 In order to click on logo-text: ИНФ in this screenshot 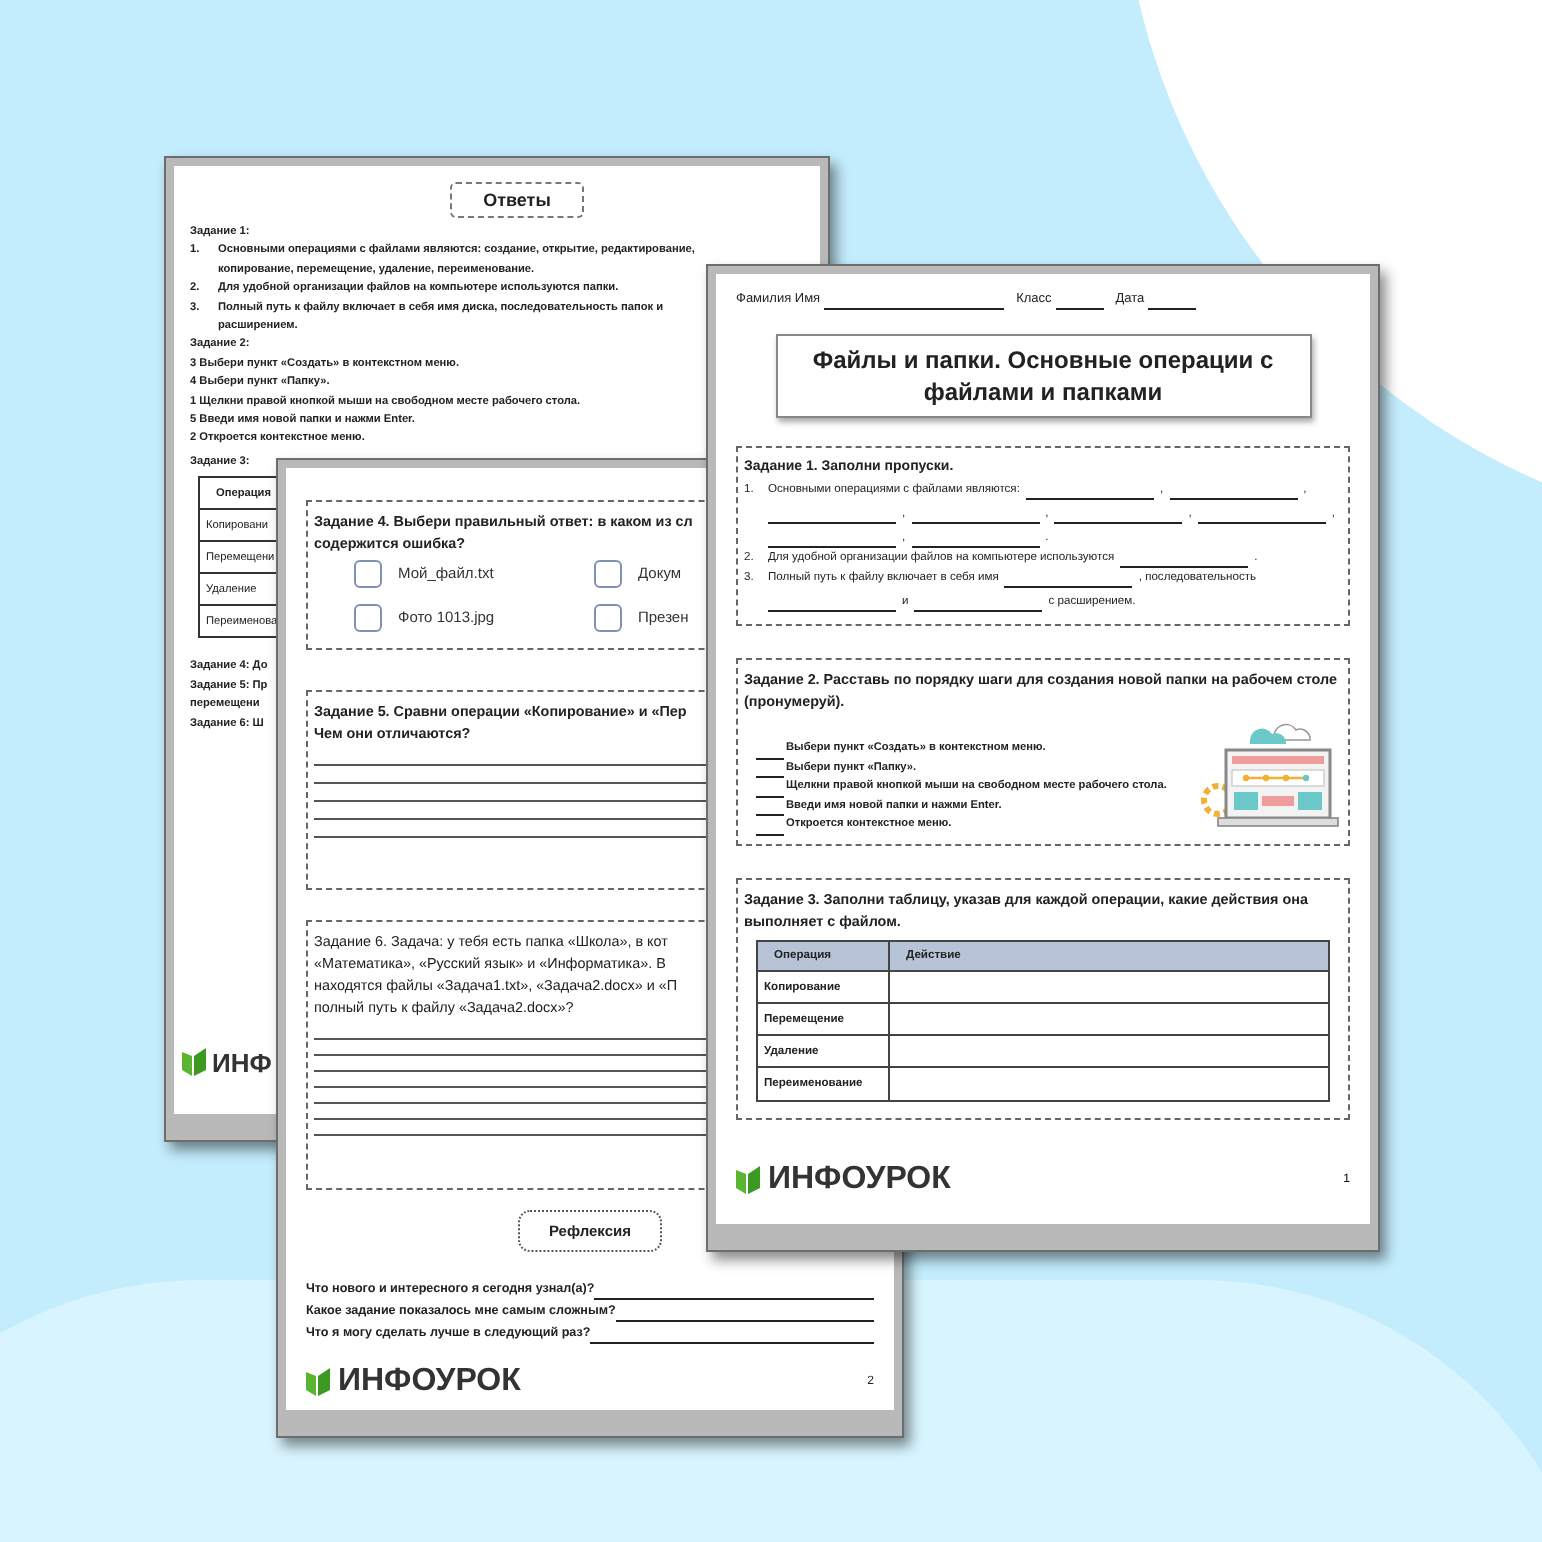, I will do `click(242, 1063)`.